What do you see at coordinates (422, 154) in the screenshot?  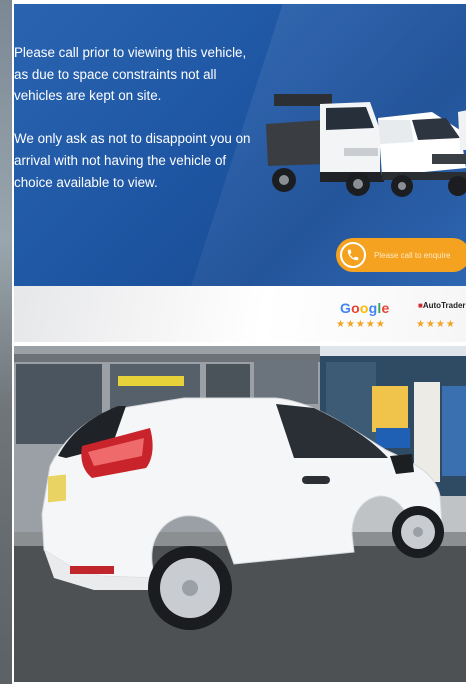 I see `white-van-image` at bounding box center [422, 154].